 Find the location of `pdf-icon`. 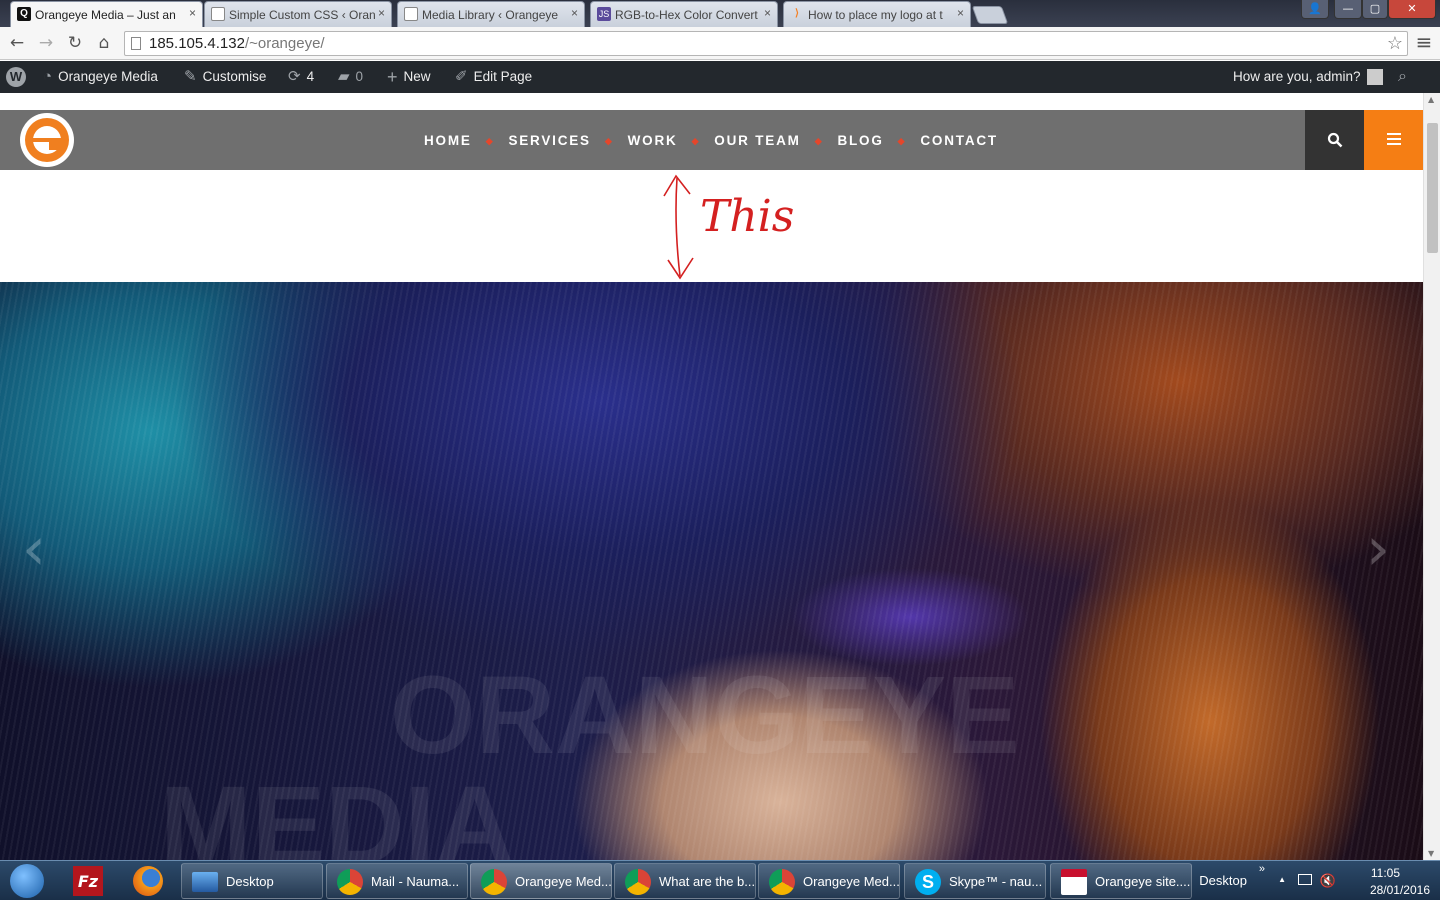

pdf-icon is located at coordinates (1074, 882).